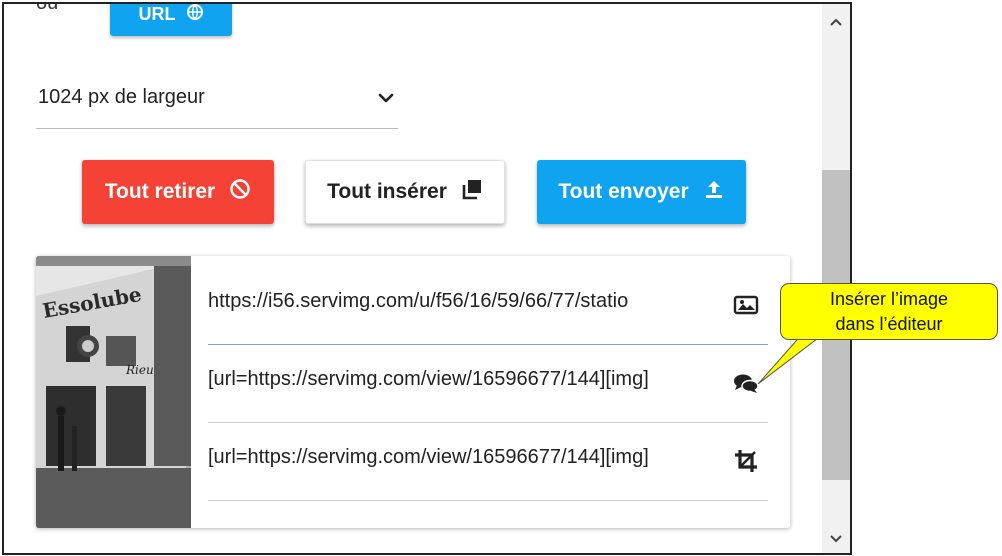  What do you see at coordinates (472, 192) in the screenshot?
I see `copy-icon` at bounding box center [472, 192].